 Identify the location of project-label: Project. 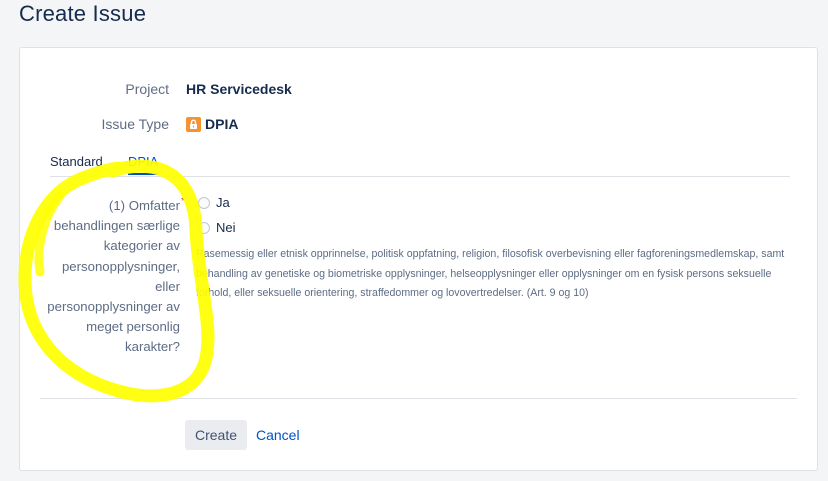
(147, 89).